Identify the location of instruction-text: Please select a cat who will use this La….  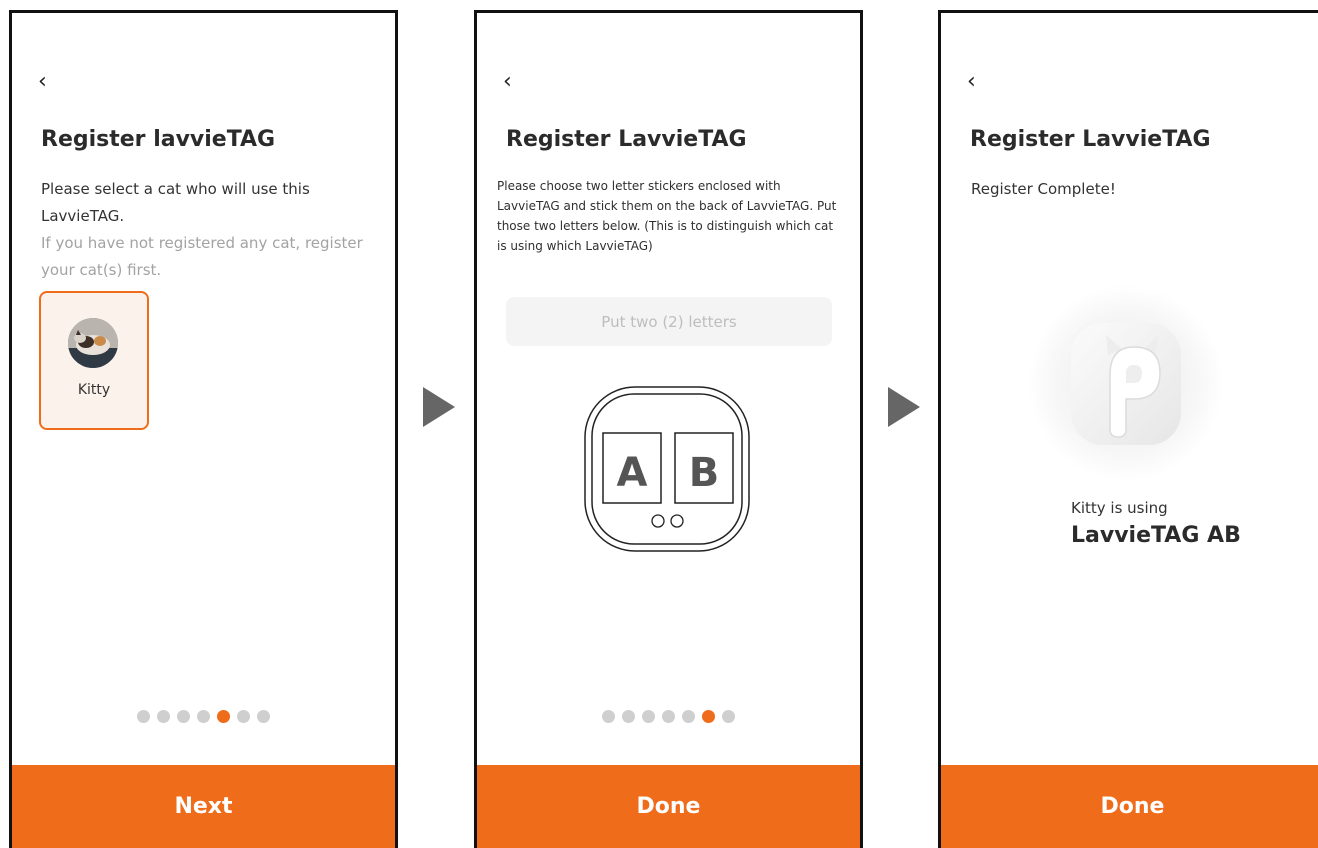
(175, 202).